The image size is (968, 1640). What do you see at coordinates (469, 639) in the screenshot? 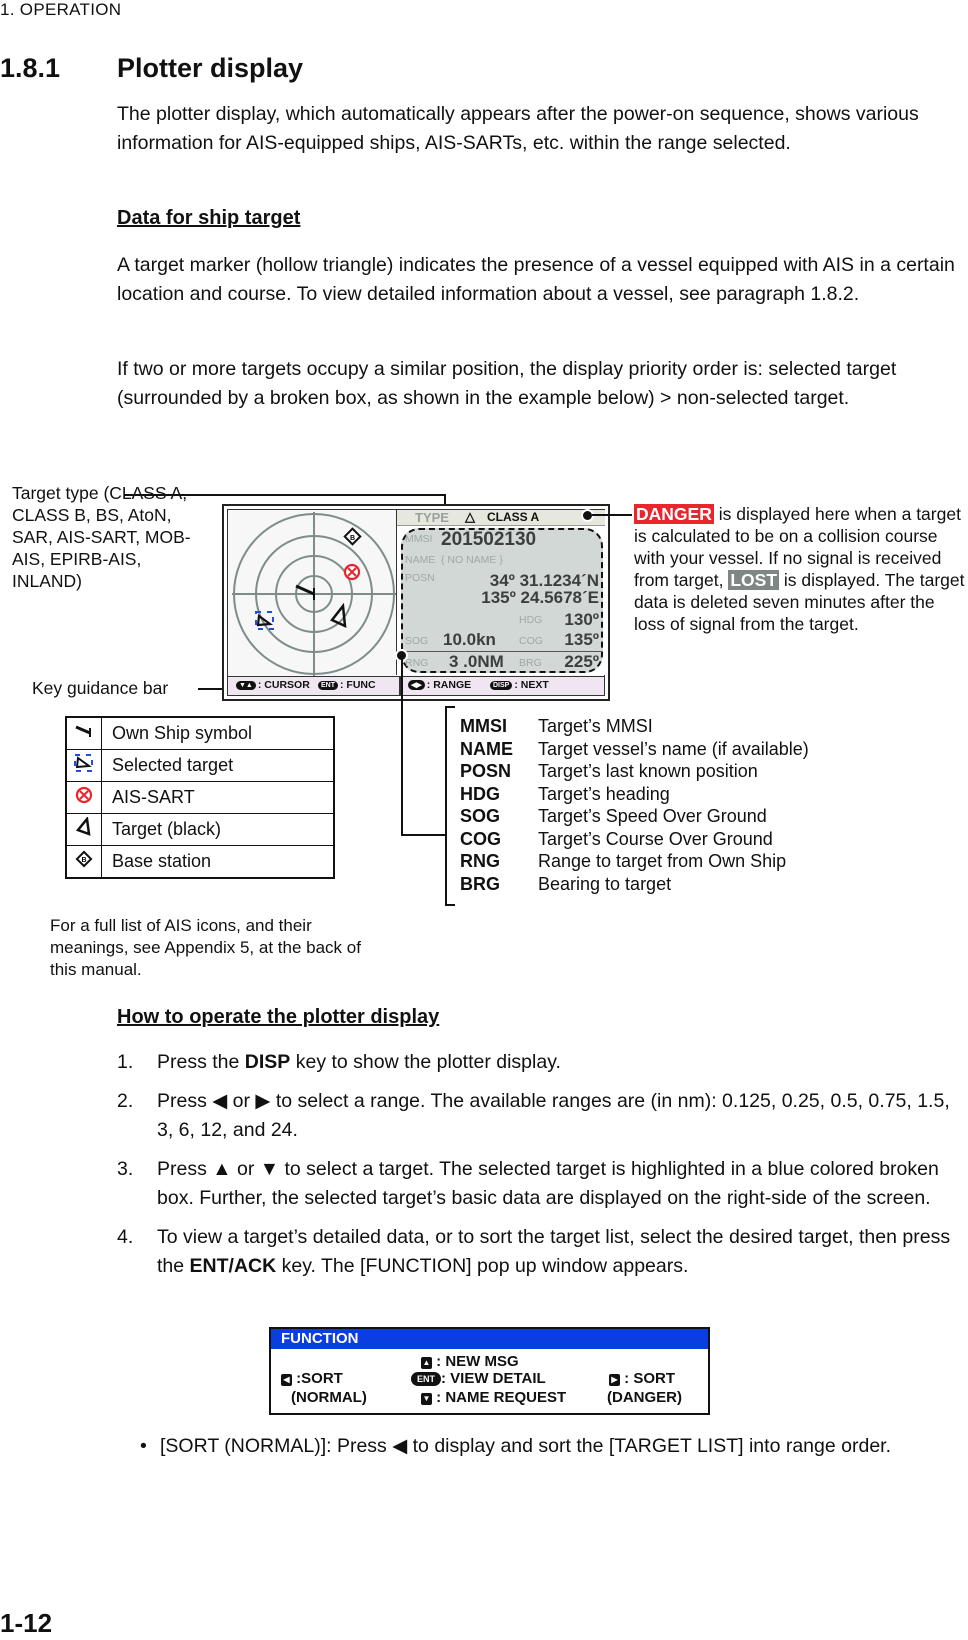
I see `sog-value: 10.0kn` at bounding box center [469, 639].